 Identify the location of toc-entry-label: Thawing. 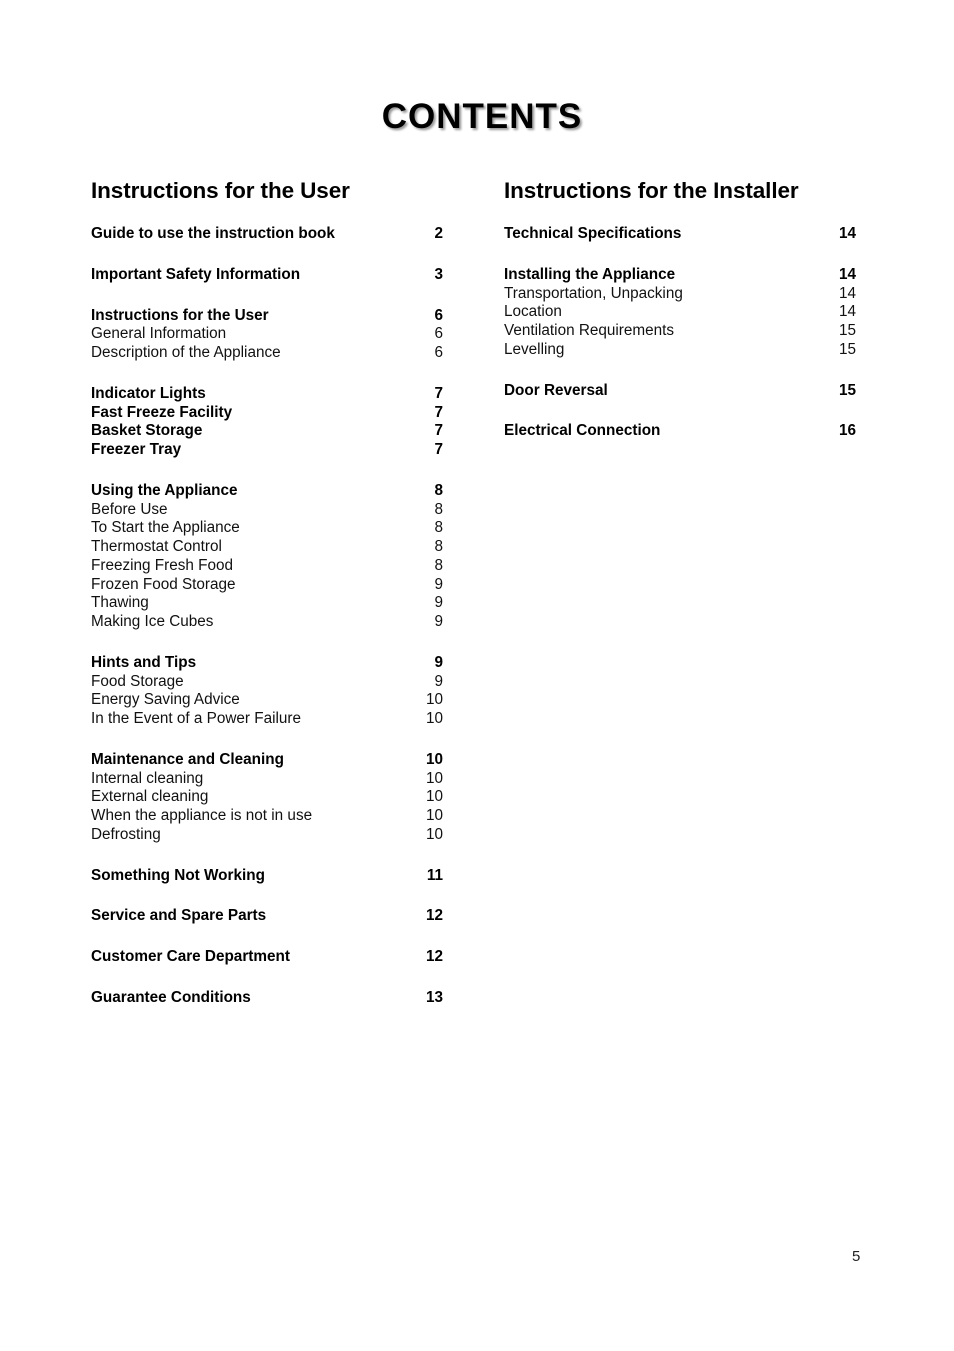
(120, 603).